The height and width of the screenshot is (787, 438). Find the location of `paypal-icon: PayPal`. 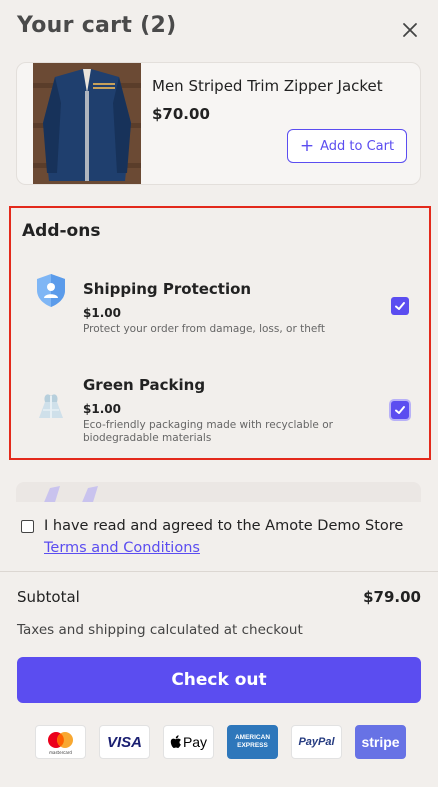

paypal-icon: PayPal is located at coordinates (316, 742).